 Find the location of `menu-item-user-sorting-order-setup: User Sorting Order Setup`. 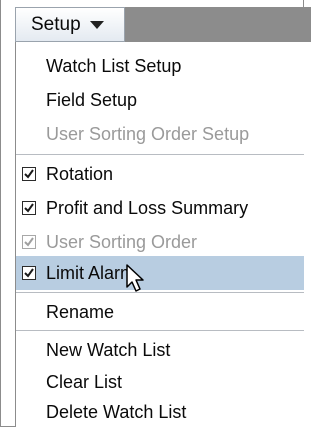

menu-item-user-sorting-order-setup: User Sorting Order Setup is located at coordinates (160, 134).